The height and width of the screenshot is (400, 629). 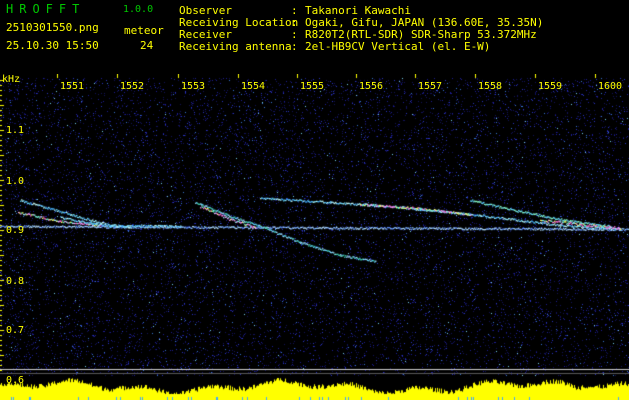 I want to click on x-tick-label: 1555, so click(x=312, y=86).